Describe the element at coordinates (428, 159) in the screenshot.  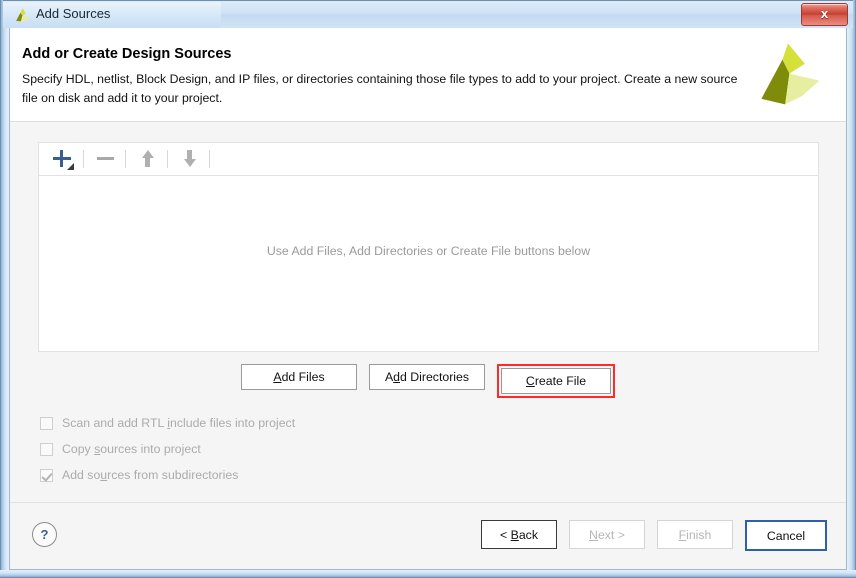
I see `source-list-toolbar` at that location.